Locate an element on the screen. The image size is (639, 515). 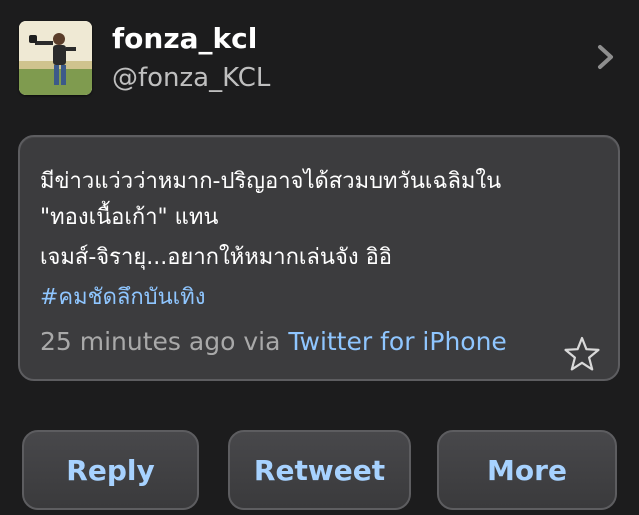
avatar is located at coordinates (55, 58).